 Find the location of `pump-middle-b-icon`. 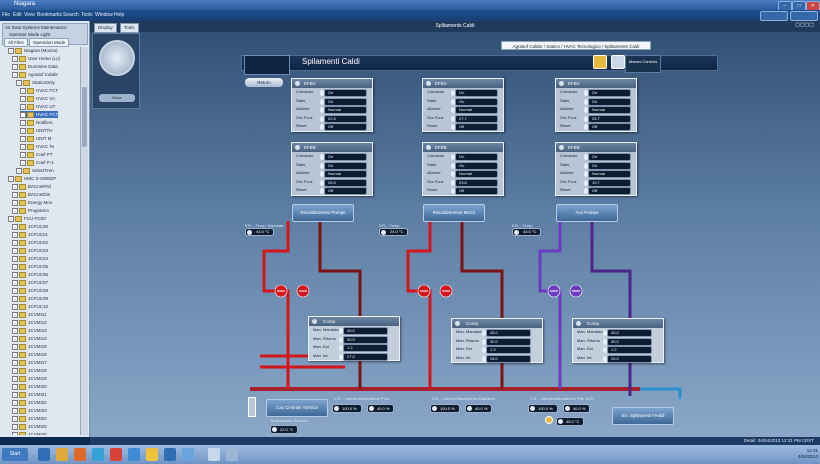

pump-middle-b-icon is located at coordinates (446, 291).